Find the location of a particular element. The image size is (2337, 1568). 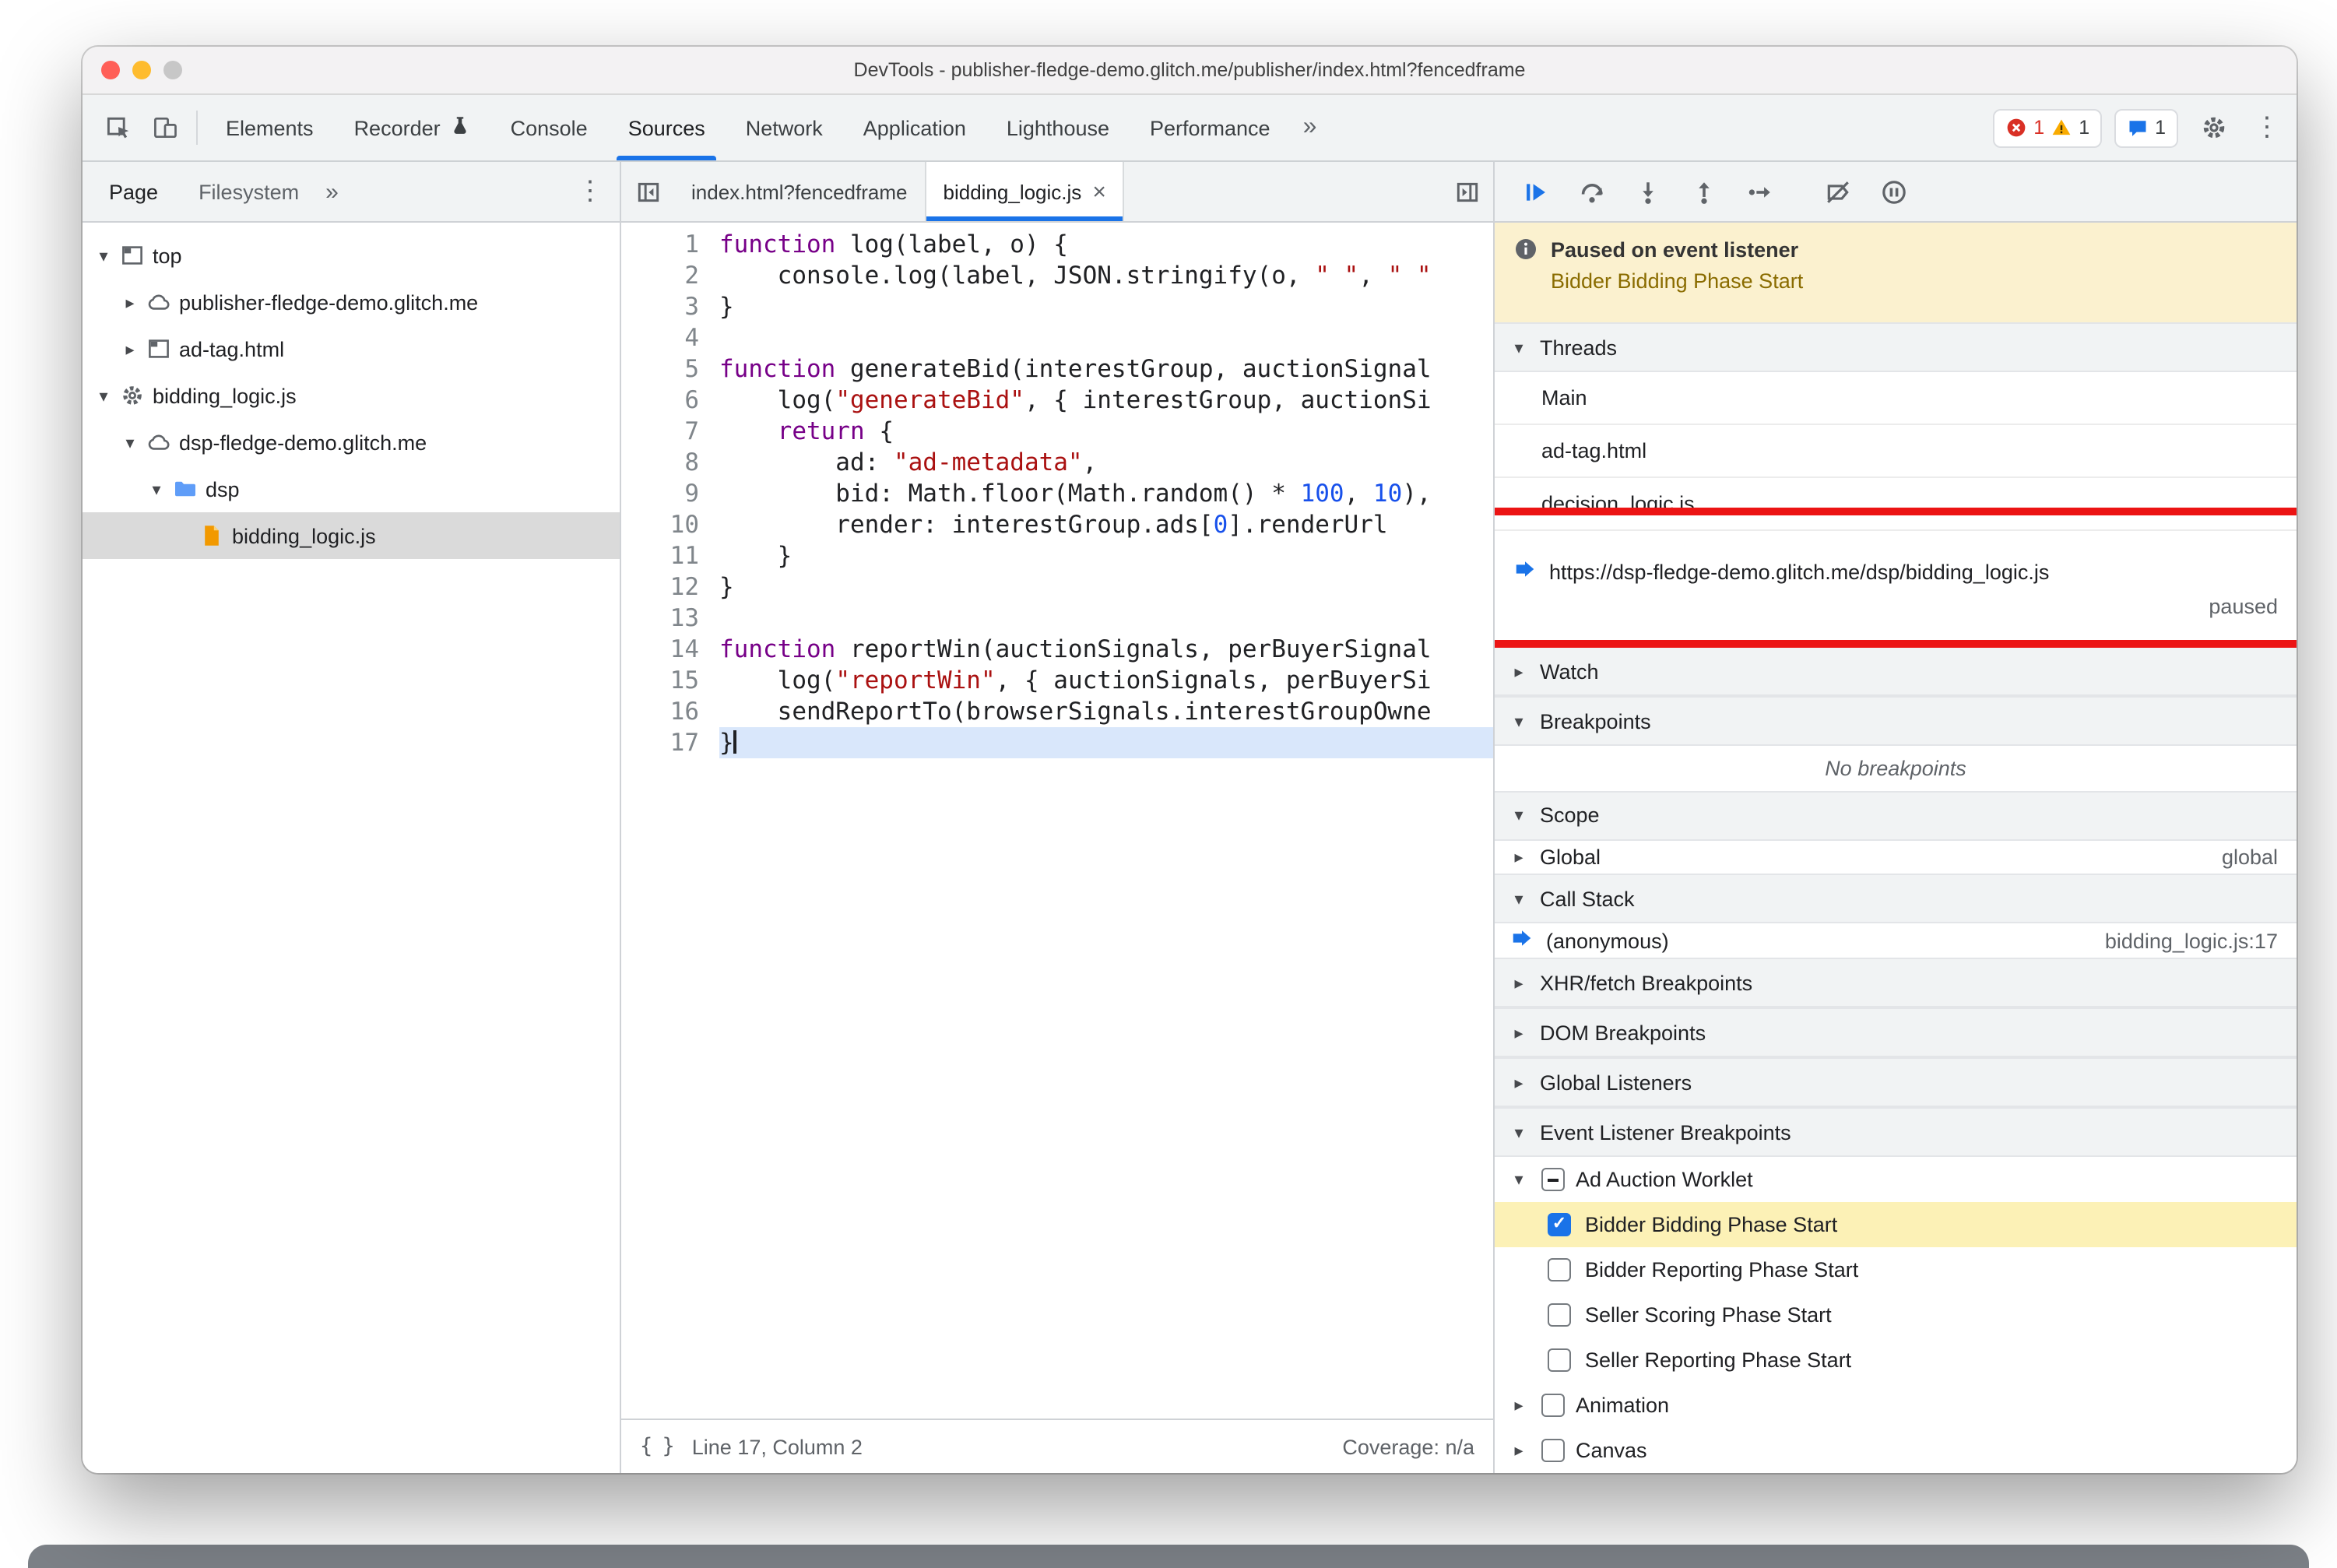

section-xhr-breakpoints: ▸ XHR/fetch Breakpoints is located at coordinates (1896, 982).